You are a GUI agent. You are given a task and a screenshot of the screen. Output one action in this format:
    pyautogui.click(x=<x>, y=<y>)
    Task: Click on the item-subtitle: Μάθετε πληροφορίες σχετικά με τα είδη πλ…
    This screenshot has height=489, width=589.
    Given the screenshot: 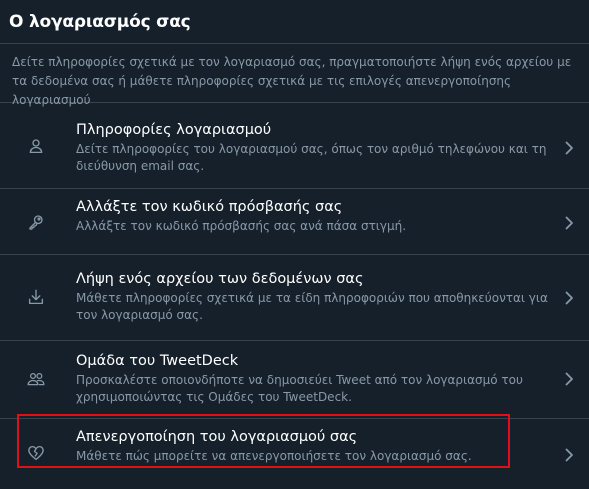 What is the action you would take?
    pyautogui.click(x=312, y=306)
    